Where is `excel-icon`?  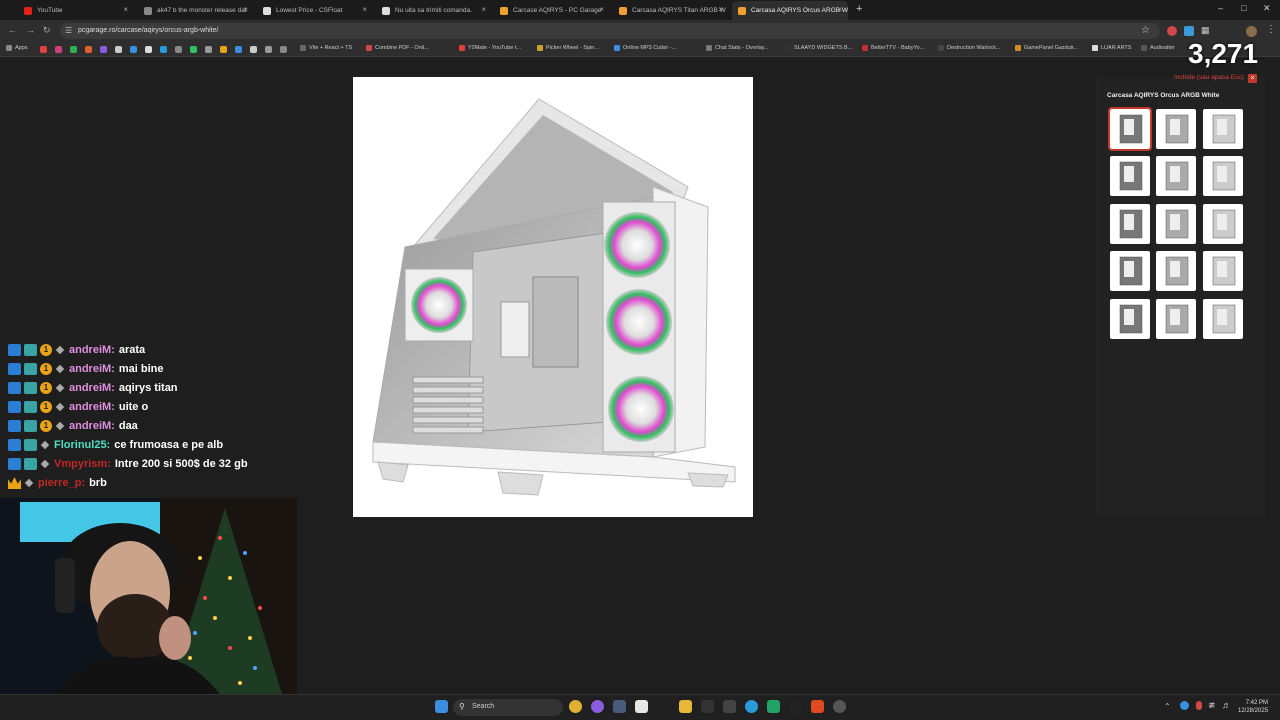
excel-icon is located at coordinates (773, 706).